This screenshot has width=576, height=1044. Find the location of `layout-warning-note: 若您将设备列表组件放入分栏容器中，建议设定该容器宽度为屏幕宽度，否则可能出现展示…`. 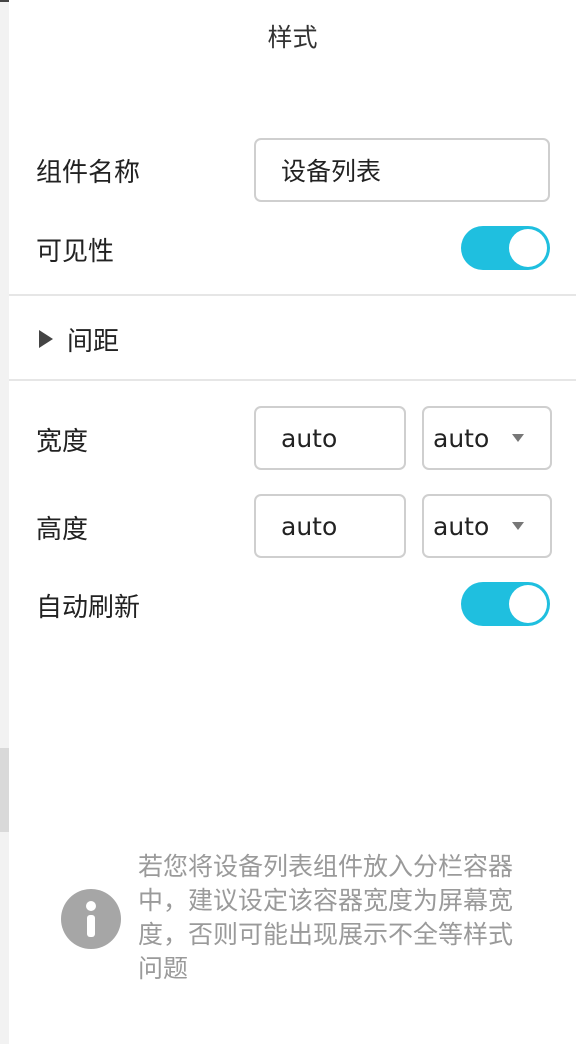

layout-warning-note: 若您将设备列表组件放入分栏容器中，建议设定该容器宽度为屏幕宽度，否则可能出现展示… is located at coordinates (326, 917).